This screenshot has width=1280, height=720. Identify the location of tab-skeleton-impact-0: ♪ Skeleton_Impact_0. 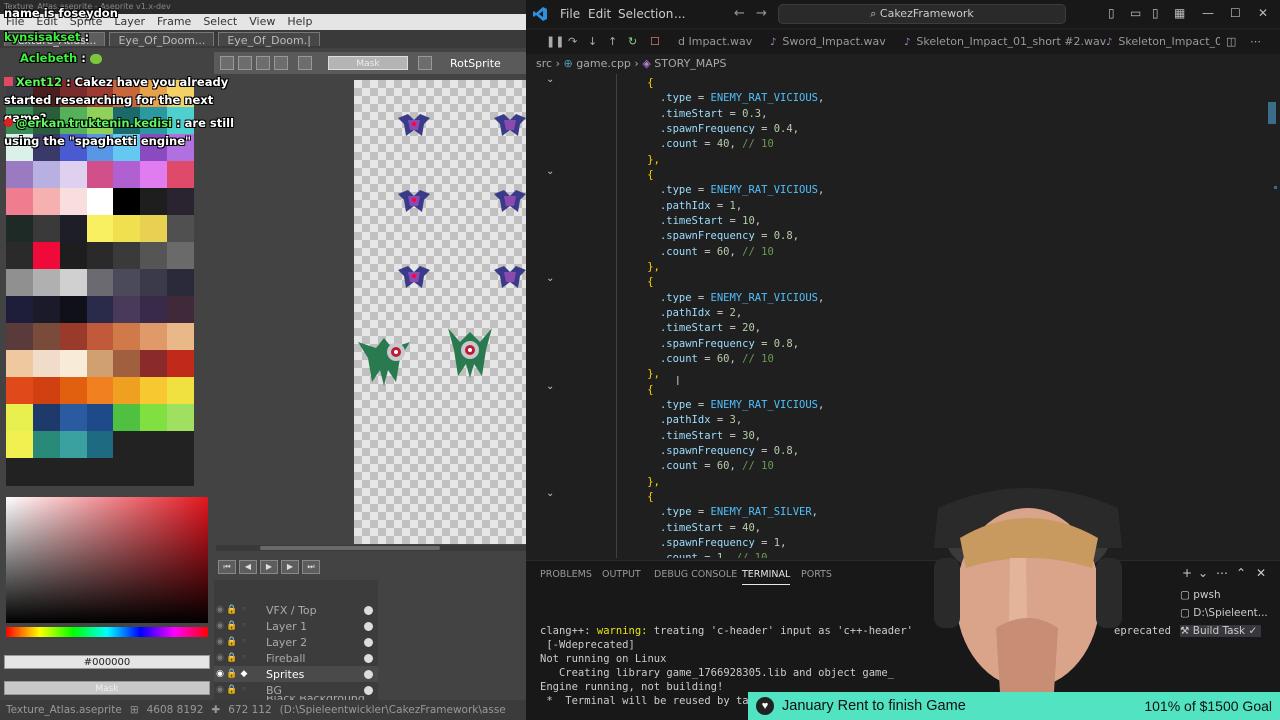
(1160, 42).